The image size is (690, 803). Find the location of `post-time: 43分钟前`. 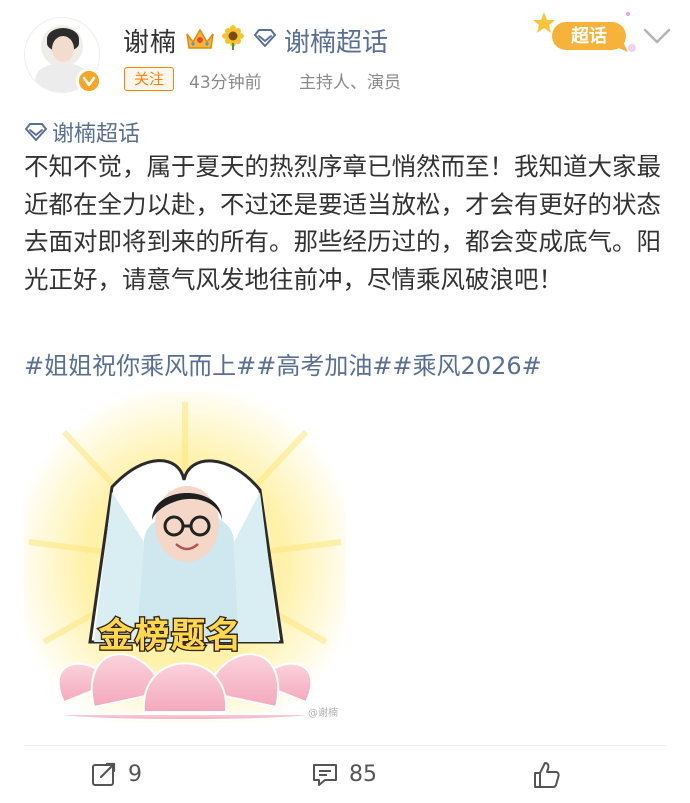

post-time: 43分钟前 is located at coordinates (225, 83).